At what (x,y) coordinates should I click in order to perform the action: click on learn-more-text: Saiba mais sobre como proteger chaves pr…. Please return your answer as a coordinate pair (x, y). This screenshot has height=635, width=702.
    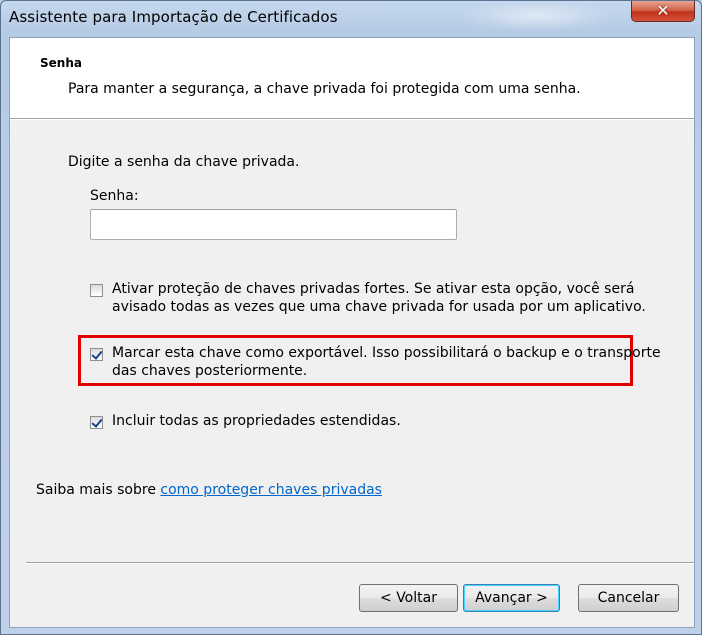
    Looking at the image, I should click on (209, 490).